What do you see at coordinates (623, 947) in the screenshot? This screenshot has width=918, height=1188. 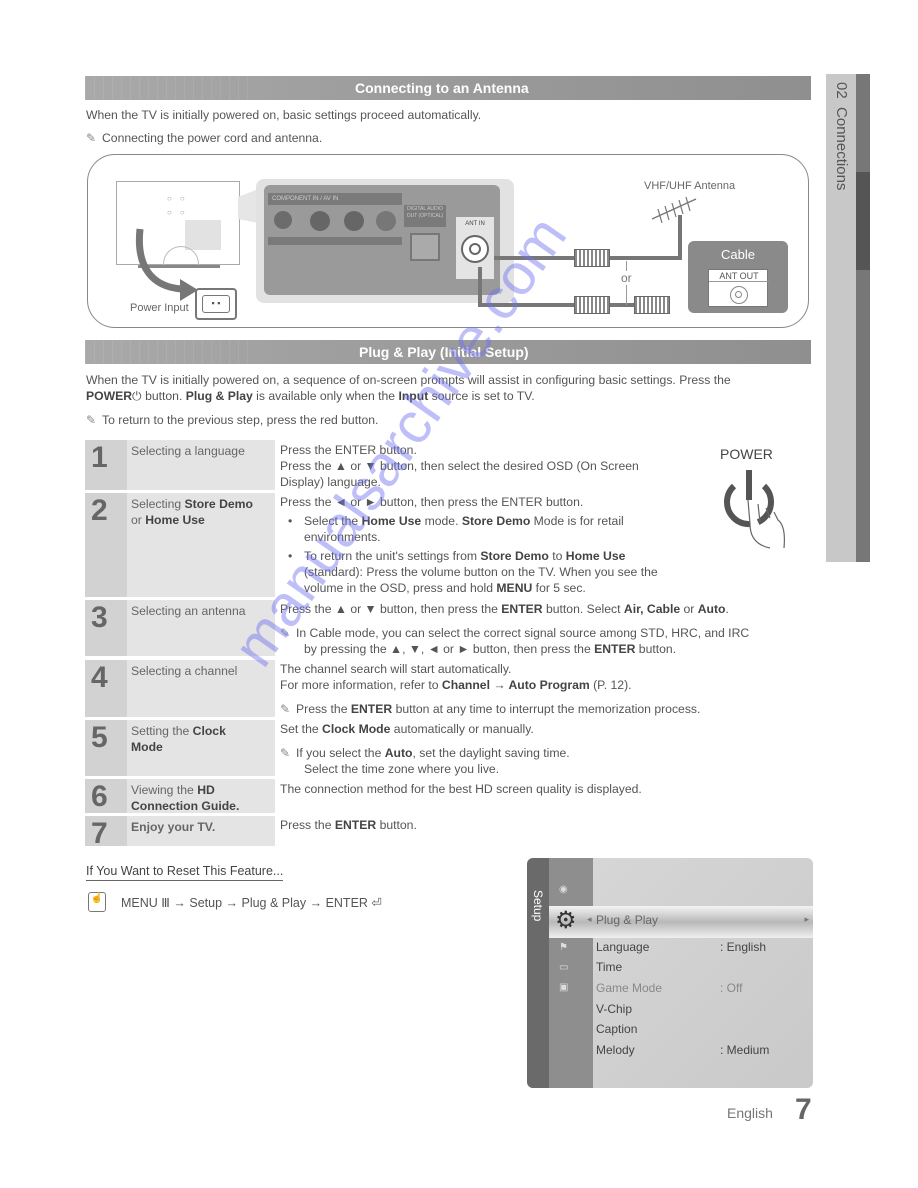 I see `menu-item-language: Language` at bounding box center [623, 947].